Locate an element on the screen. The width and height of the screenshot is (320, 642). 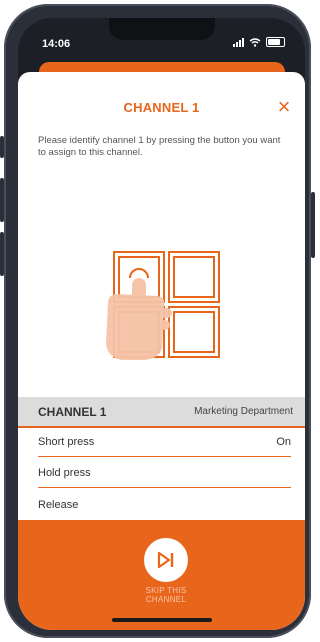
skip-label-line2: CHANNEL is located at coordinates (166, 599).